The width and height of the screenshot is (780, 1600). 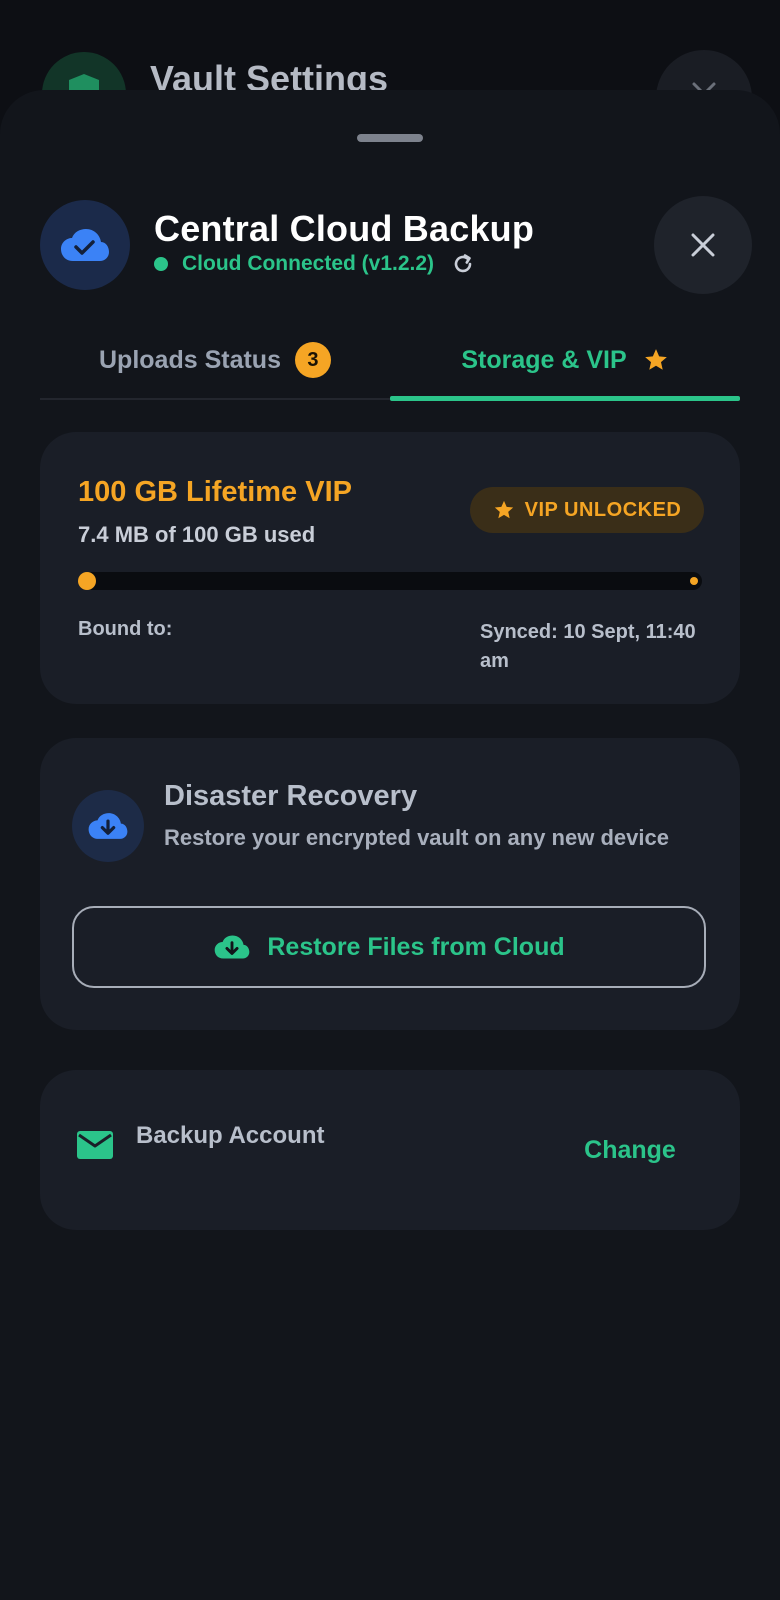 I want to click on connection-status: Cloud Connected (v1.2.2), so click(x=314, y=264).